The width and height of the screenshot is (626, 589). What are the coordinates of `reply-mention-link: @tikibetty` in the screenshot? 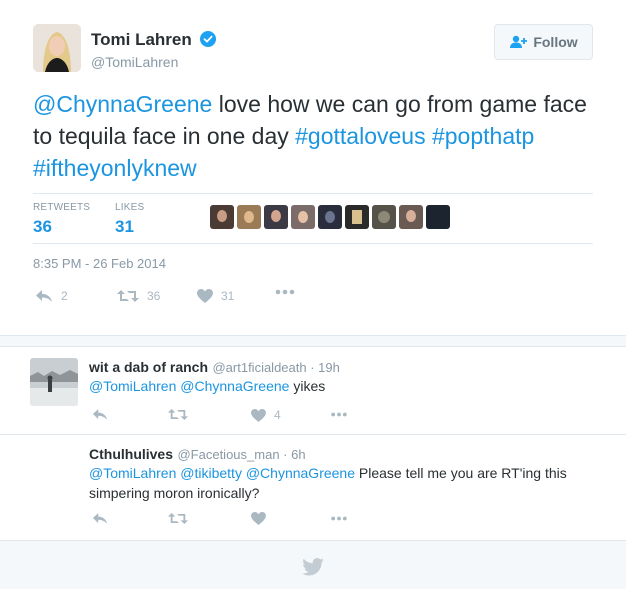 It's located at (211, 473).